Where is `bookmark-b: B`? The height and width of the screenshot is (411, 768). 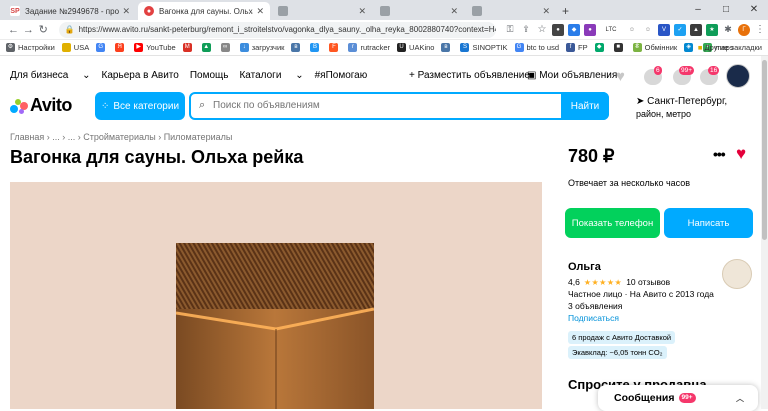 bookmark-b: B is located at coordinates (316, 47).